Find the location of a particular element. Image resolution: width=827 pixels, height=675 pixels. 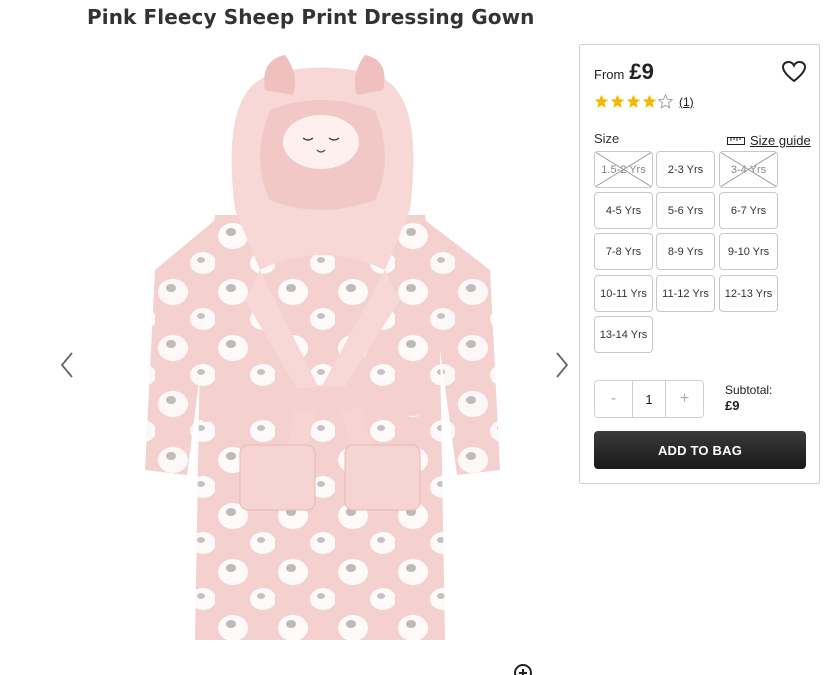

quantity-decrease-button: - is located at coordinates (613, 399).